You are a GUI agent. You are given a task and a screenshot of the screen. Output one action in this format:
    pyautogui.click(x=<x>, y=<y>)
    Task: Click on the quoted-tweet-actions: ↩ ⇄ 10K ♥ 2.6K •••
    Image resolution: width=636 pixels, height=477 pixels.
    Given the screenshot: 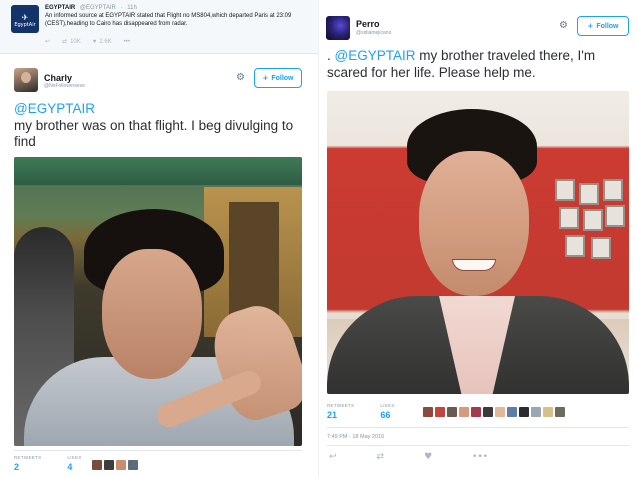 What is the action you would take?
    pyautogui.click(x=87, y=42)
    